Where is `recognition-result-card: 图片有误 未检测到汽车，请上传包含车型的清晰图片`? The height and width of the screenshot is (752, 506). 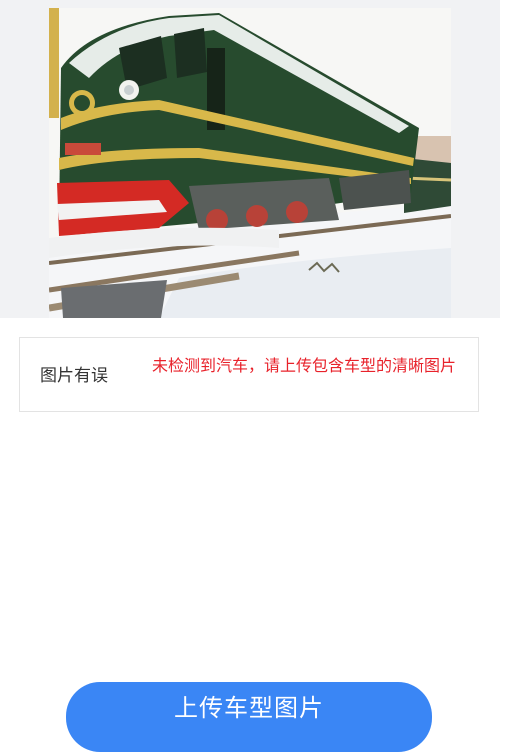 recognition-result-card: 图片有误 未检测到汽车，请上传包含车型的清晰图片 is located at coordinates (249, 374).